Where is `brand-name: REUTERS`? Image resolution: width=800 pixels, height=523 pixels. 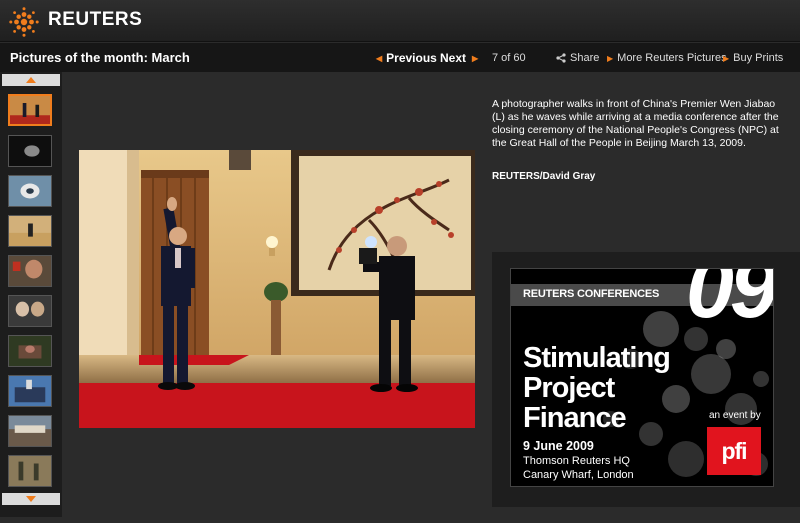
brand-name: REUTERS is located at coordinates (95, 20).